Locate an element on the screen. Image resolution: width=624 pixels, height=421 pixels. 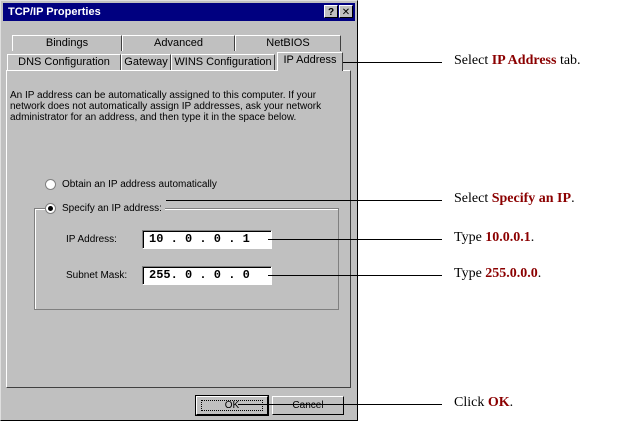
tab-netbios: NetBIOS is located at coordinates (288, 43).